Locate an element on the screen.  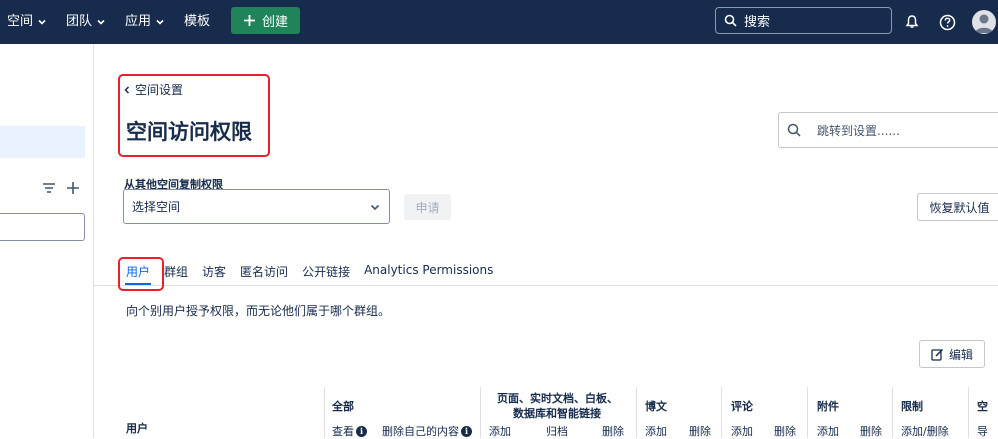
column-blogs-delete: 删除 is located at coordinates (700, 431).